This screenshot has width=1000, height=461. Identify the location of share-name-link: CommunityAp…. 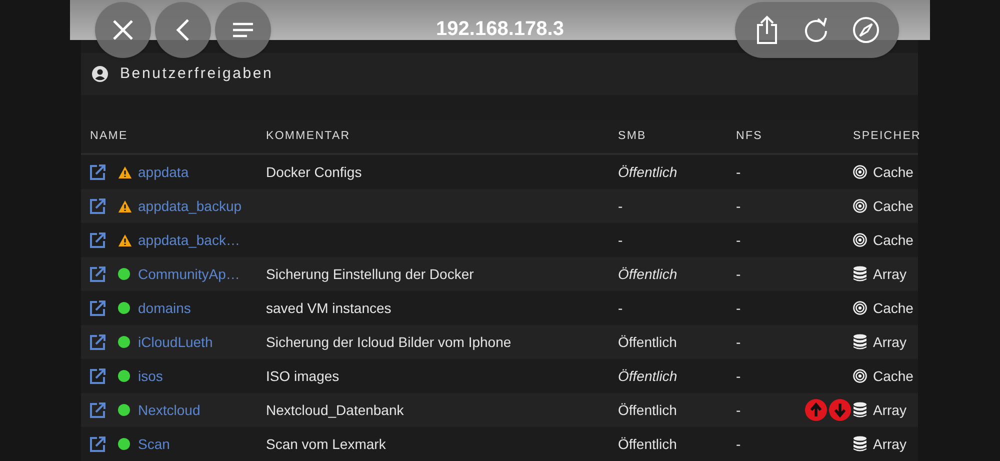
(189, 274).